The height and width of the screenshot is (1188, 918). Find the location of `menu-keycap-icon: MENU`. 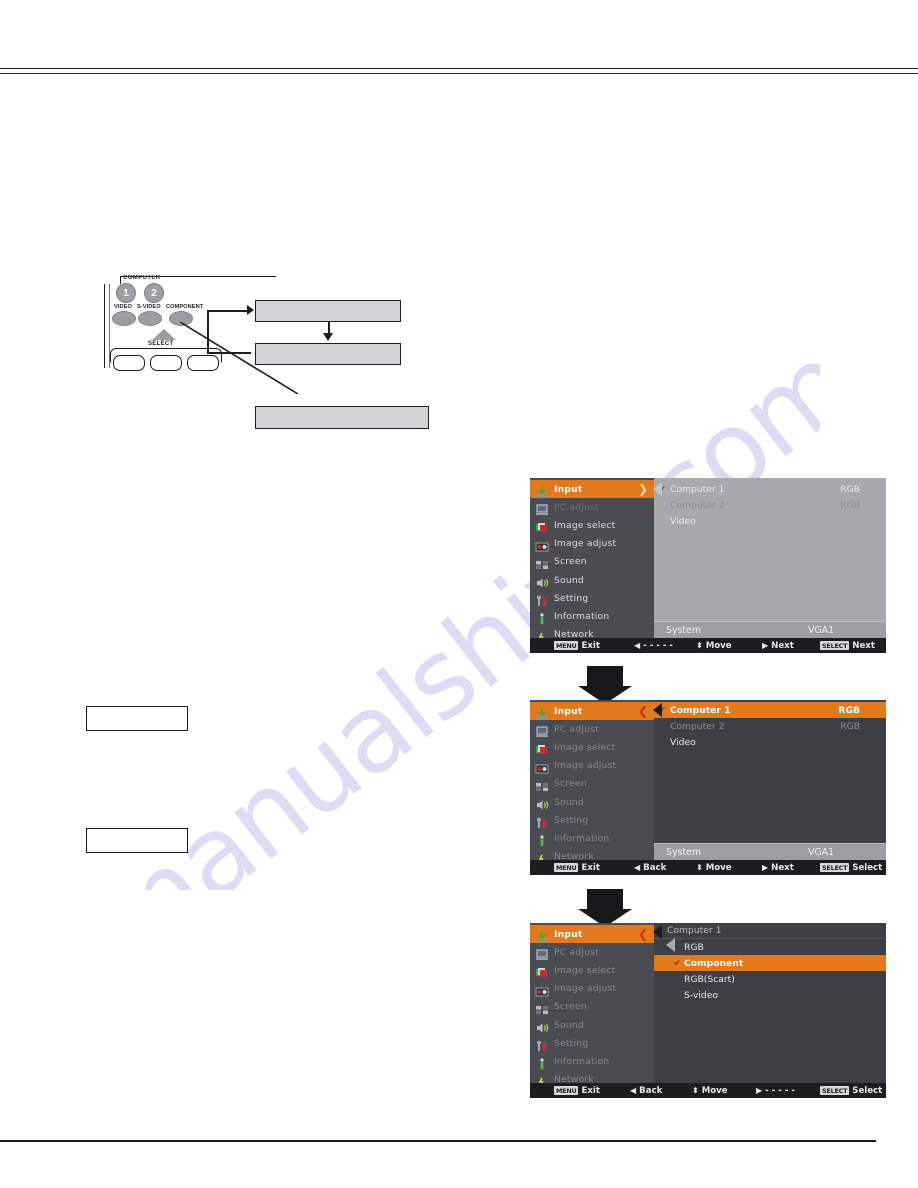

menu-keycap-icon: MENU is located at coordinates (566, 867).